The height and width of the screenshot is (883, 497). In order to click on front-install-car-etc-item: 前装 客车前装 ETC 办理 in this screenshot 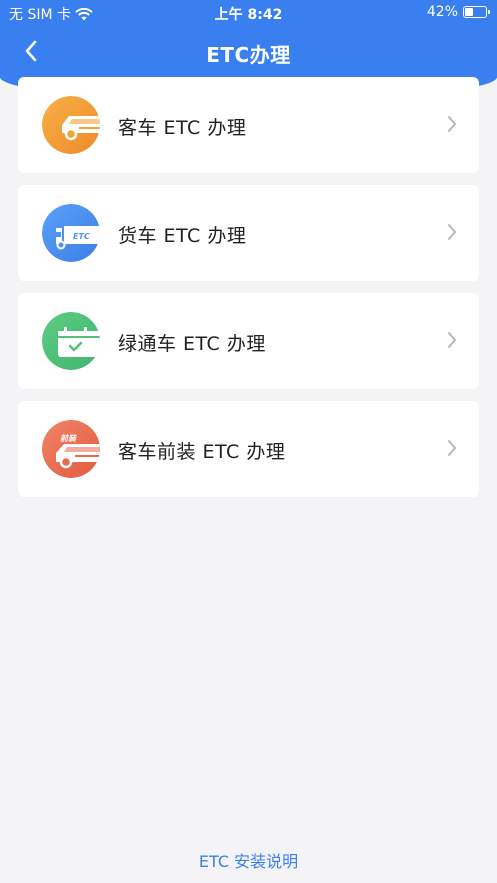, I will do `click(248, 449)`.